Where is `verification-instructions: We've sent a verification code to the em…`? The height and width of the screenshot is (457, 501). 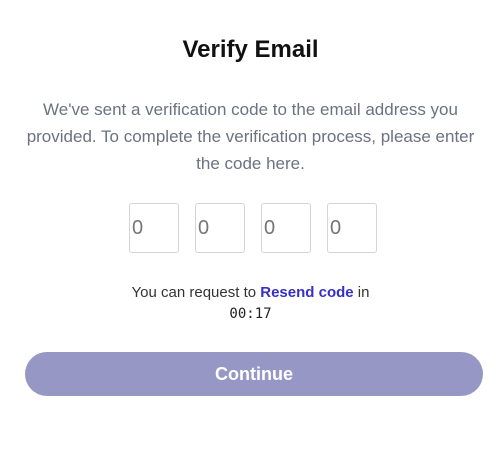
verification-instructions: We've sent a verification code to the em… is located at coordinates (250, 136).